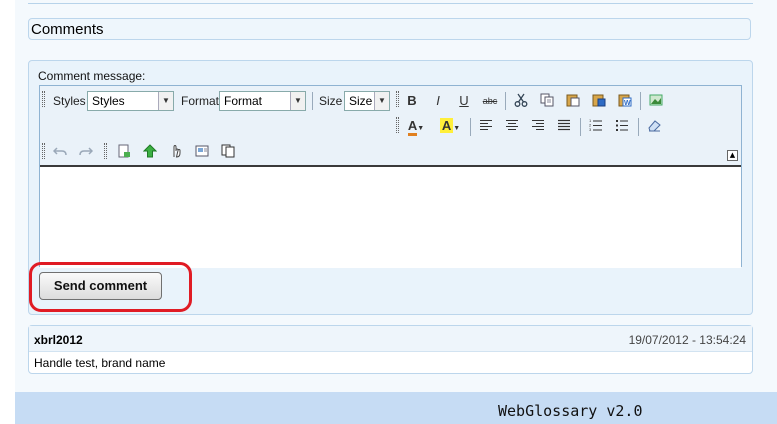  Describe the element at coordinates (7, 212) in the screenshot. I see `left-strip` at that location.